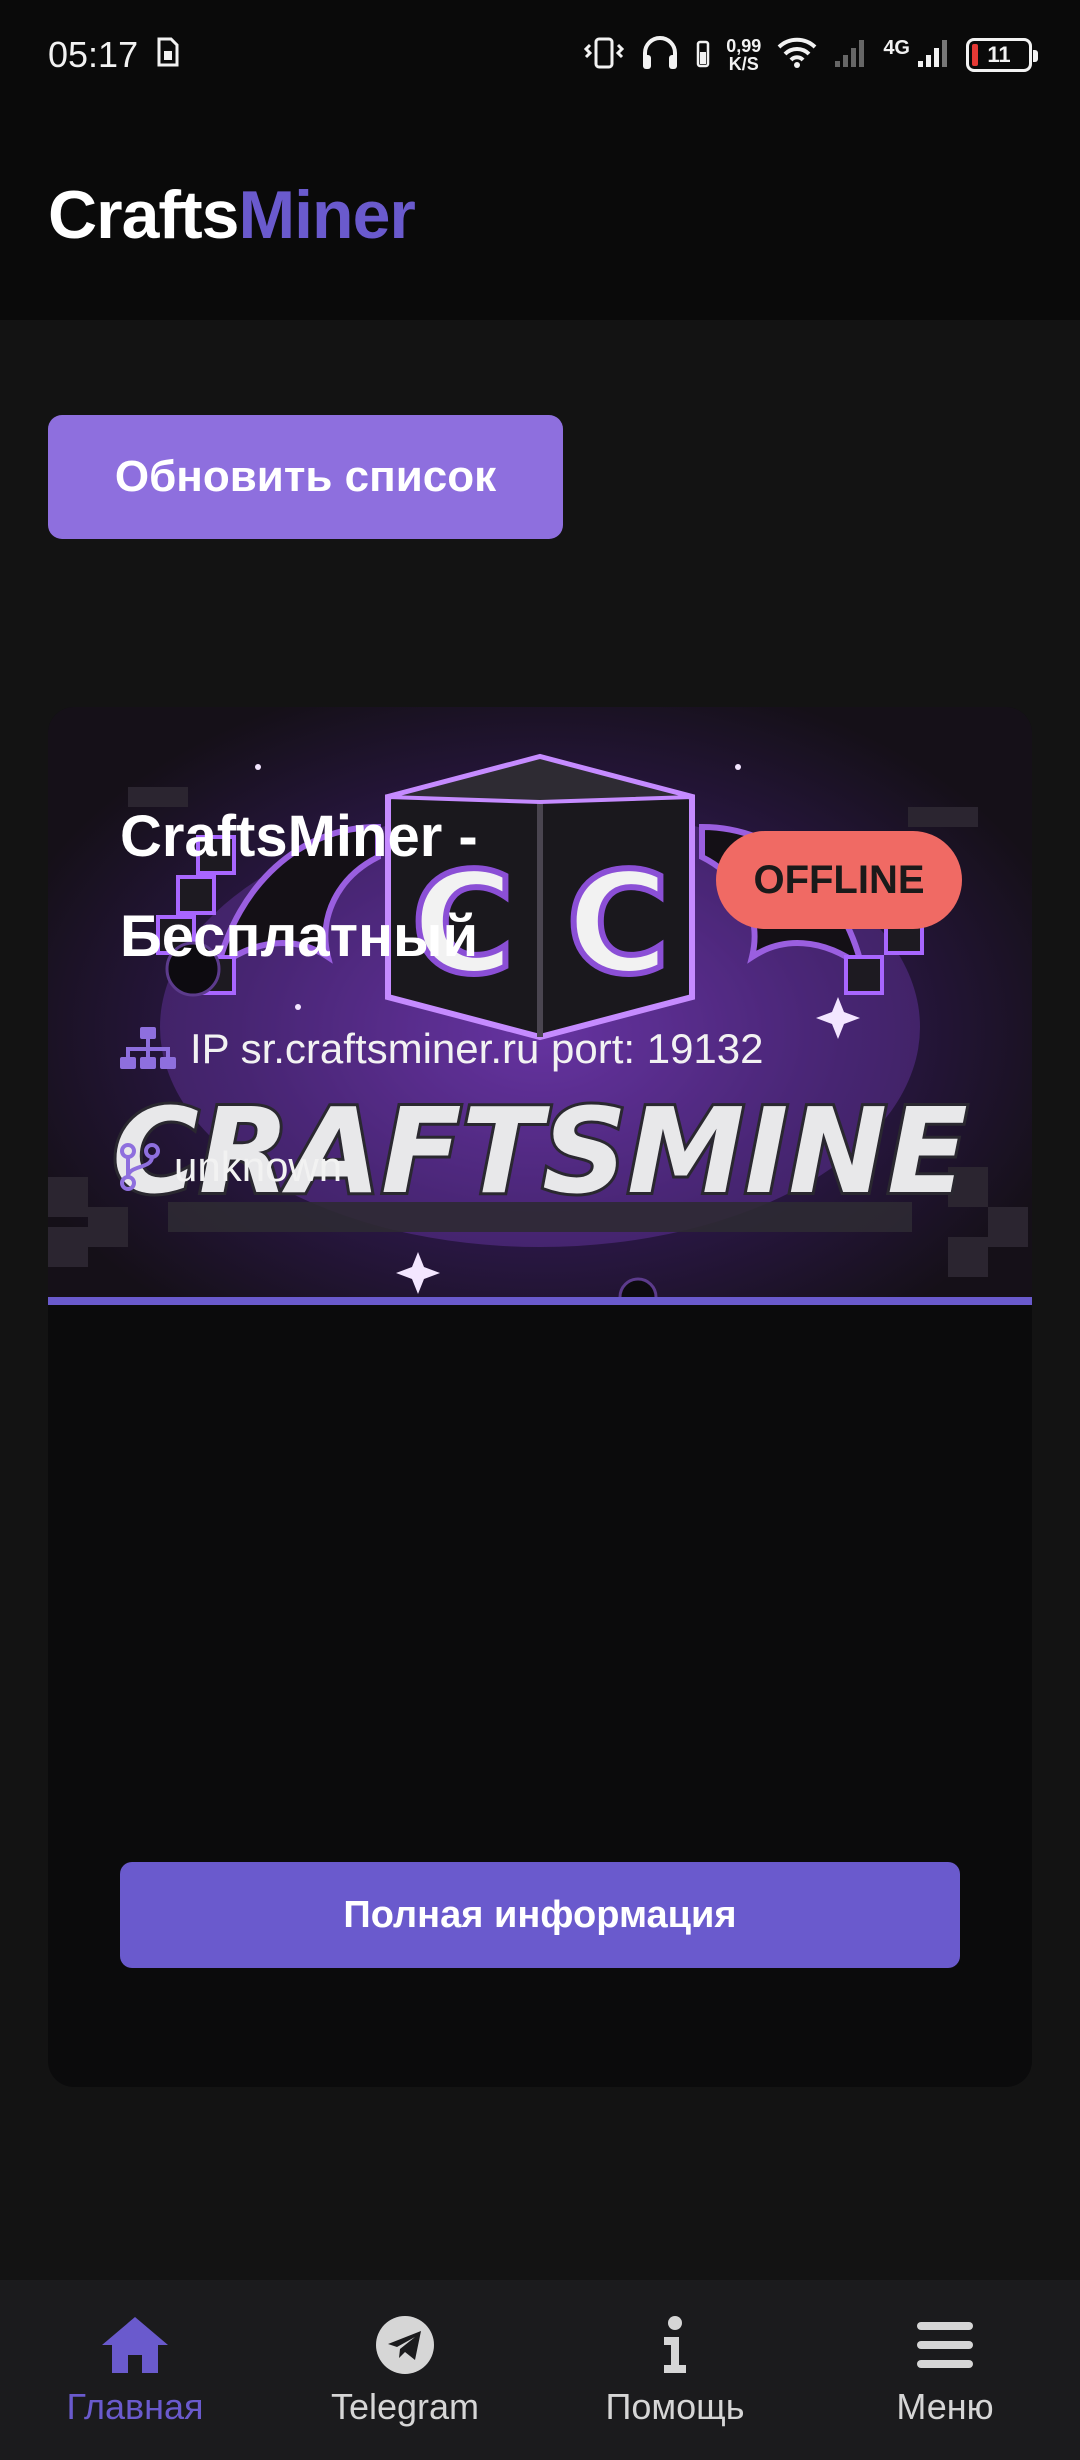 Image resolution: width=1080 pixels, height=2460 pixels. Describe the element at coordinates (744, 46) in the screenshot. I see `net-speed-value: 0,99` at that location.